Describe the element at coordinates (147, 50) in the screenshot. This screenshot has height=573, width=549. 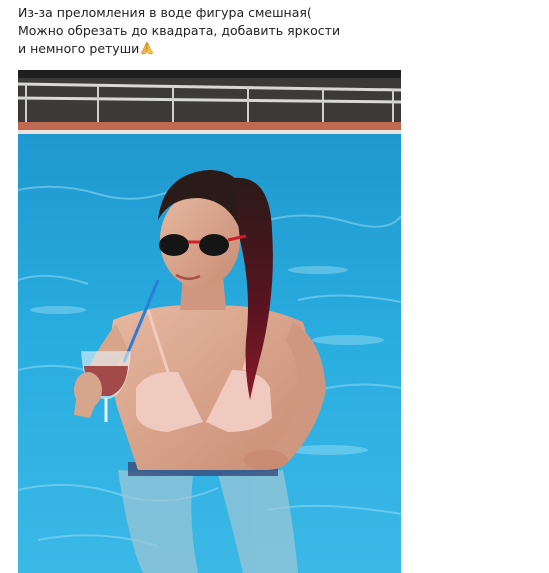
I see `folded-hands-icon` at that location.